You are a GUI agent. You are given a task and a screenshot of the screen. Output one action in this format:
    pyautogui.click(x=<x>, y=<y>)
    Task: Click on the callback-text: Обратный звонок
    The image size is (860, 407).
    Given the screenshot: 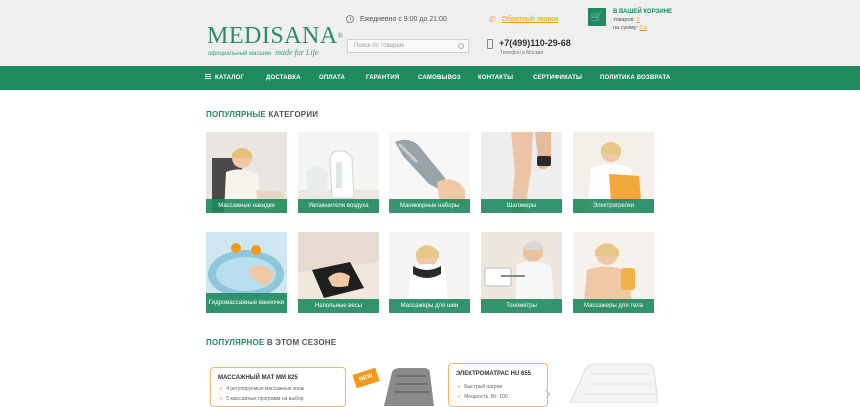 What is the action you would take?
    pyautogui.click(x=530, y=19)
    